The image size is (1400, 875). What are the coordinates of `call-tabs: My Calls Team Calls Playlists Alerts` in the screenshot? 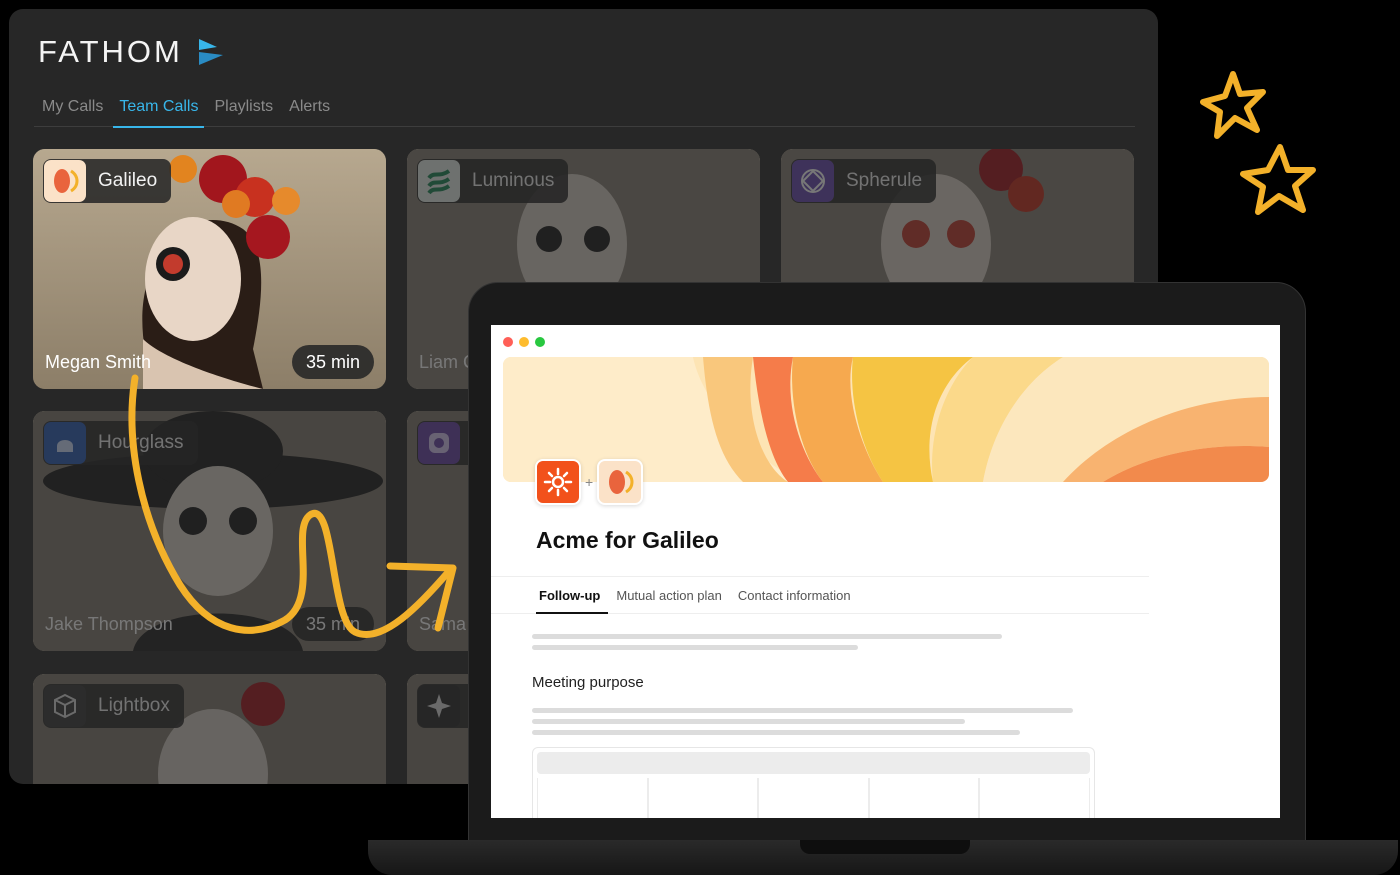 It's located at (584, 112).